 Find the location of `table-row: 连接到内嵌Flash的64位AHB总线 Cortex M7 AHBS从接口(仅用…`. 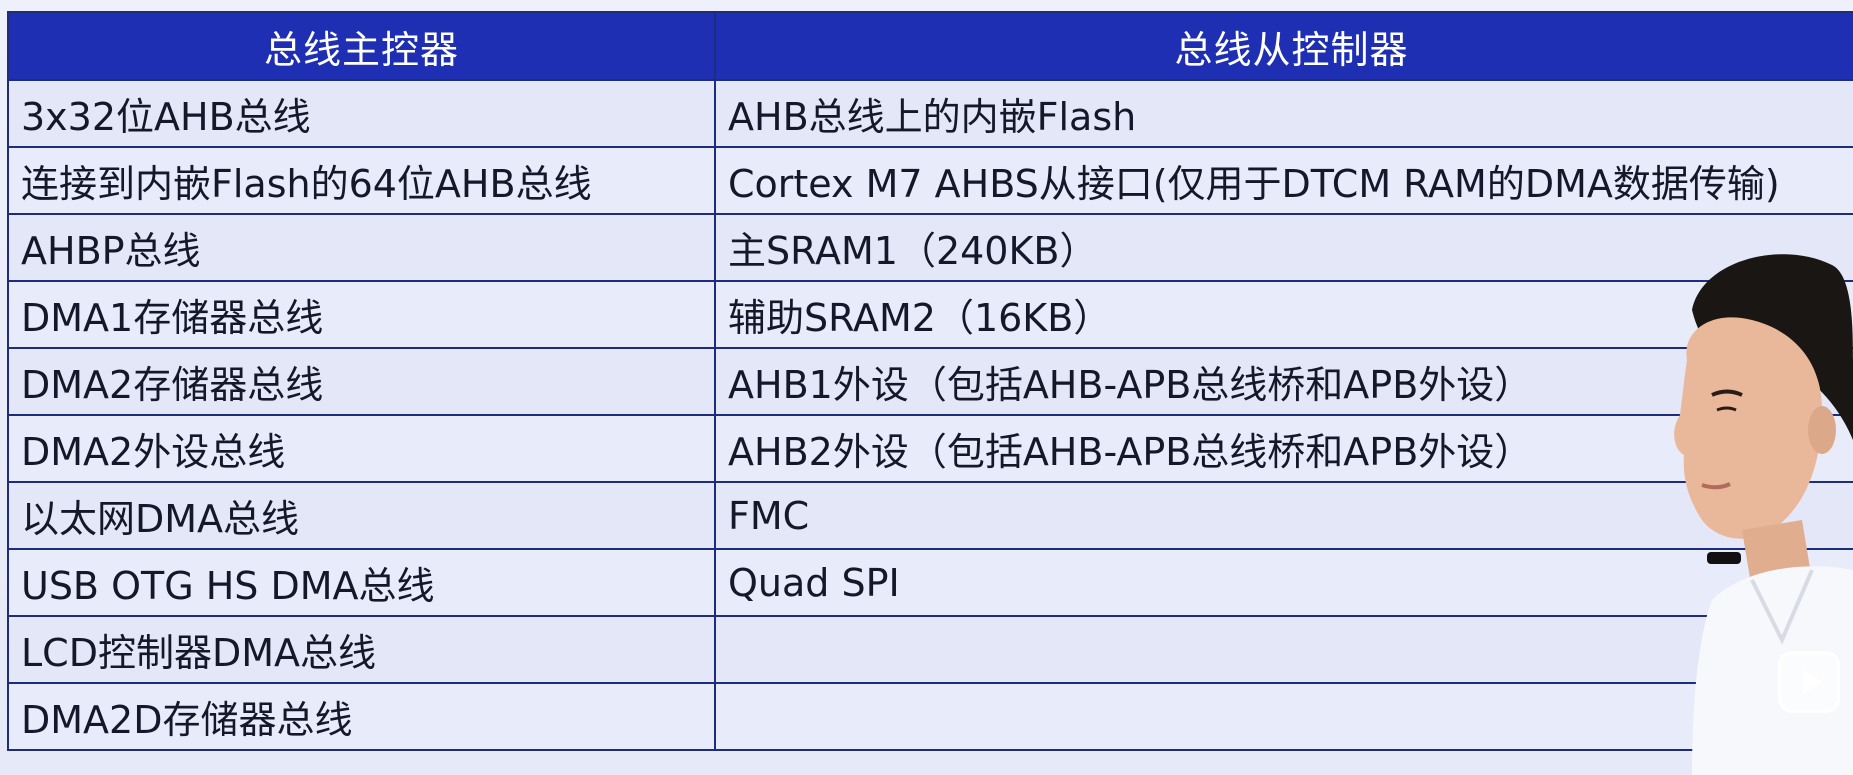

table-row: 连接到内嵌Flash的64位AHB总线 Cortex M7 AHBS从接口(仅用… is located at coordinates (930, 180).